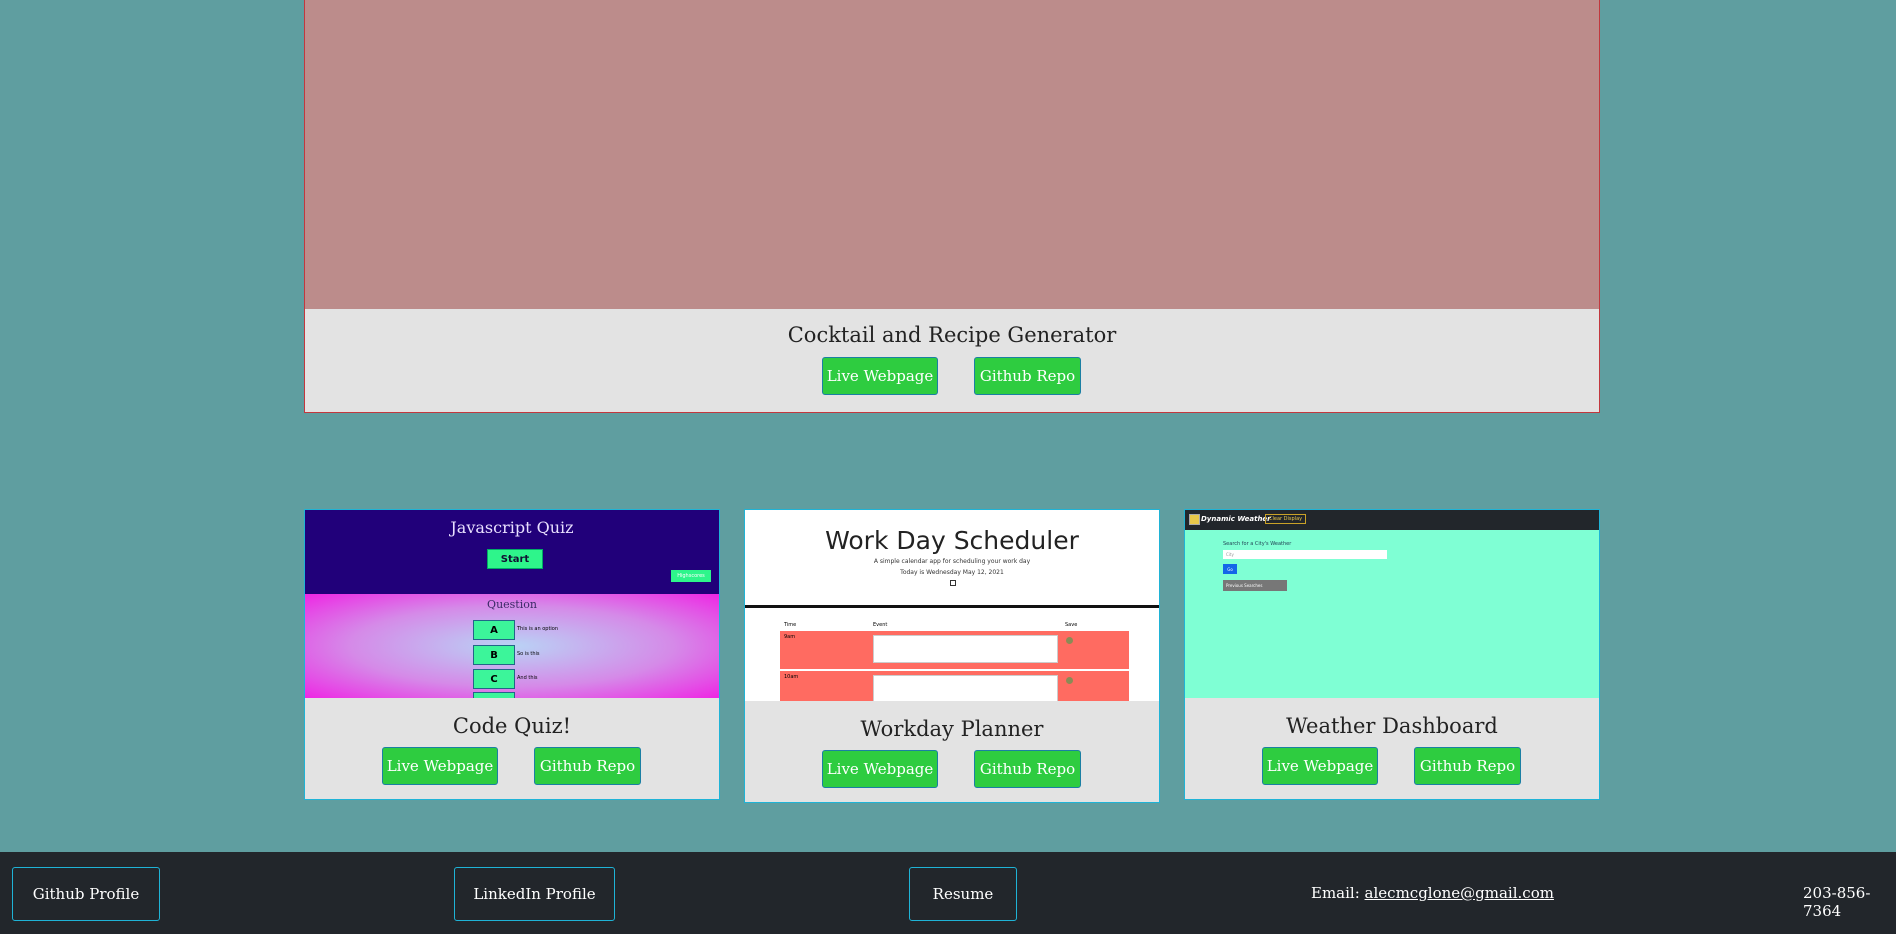  I want to click on project-title: Workday Planner, so click(952, 729).